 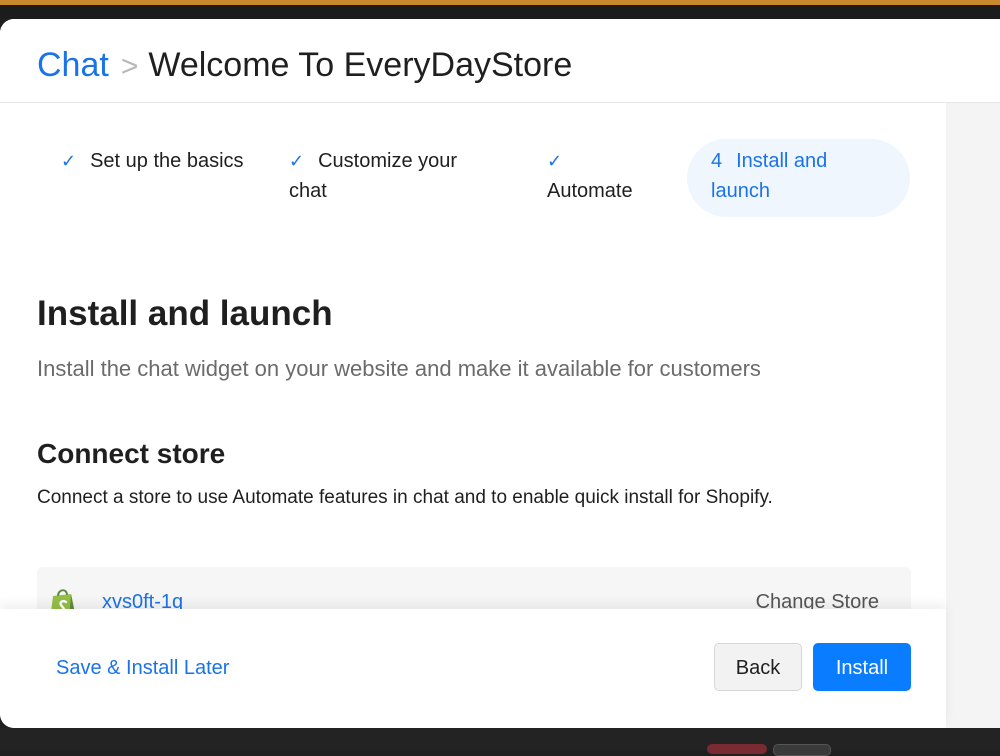 I want to click on install-button: Install, so click(x=862, y=667).